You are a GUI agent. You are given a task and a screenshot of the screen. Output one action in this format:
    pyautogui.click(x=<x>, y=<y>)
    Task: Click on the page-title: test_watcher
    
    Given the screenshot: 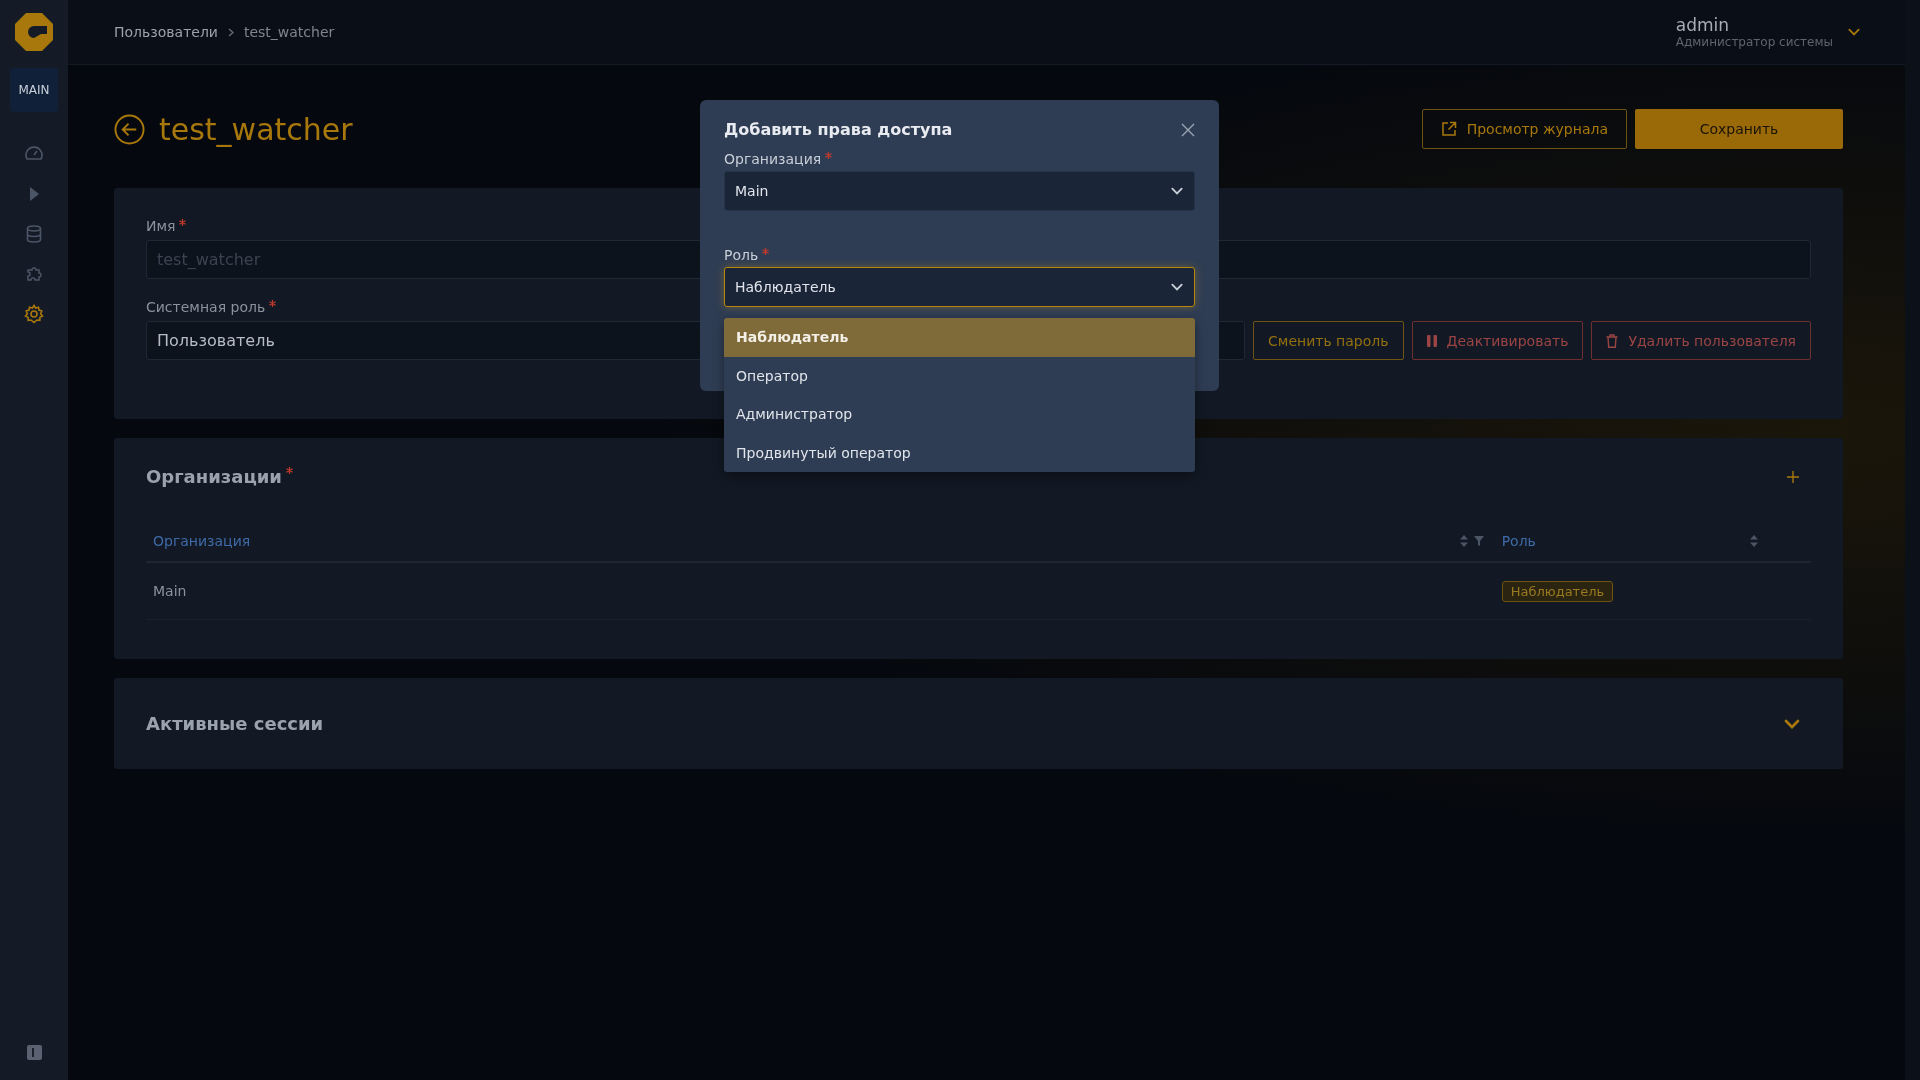 What is the action you would take?
    pyautogui.click(x=256, y=129)
    